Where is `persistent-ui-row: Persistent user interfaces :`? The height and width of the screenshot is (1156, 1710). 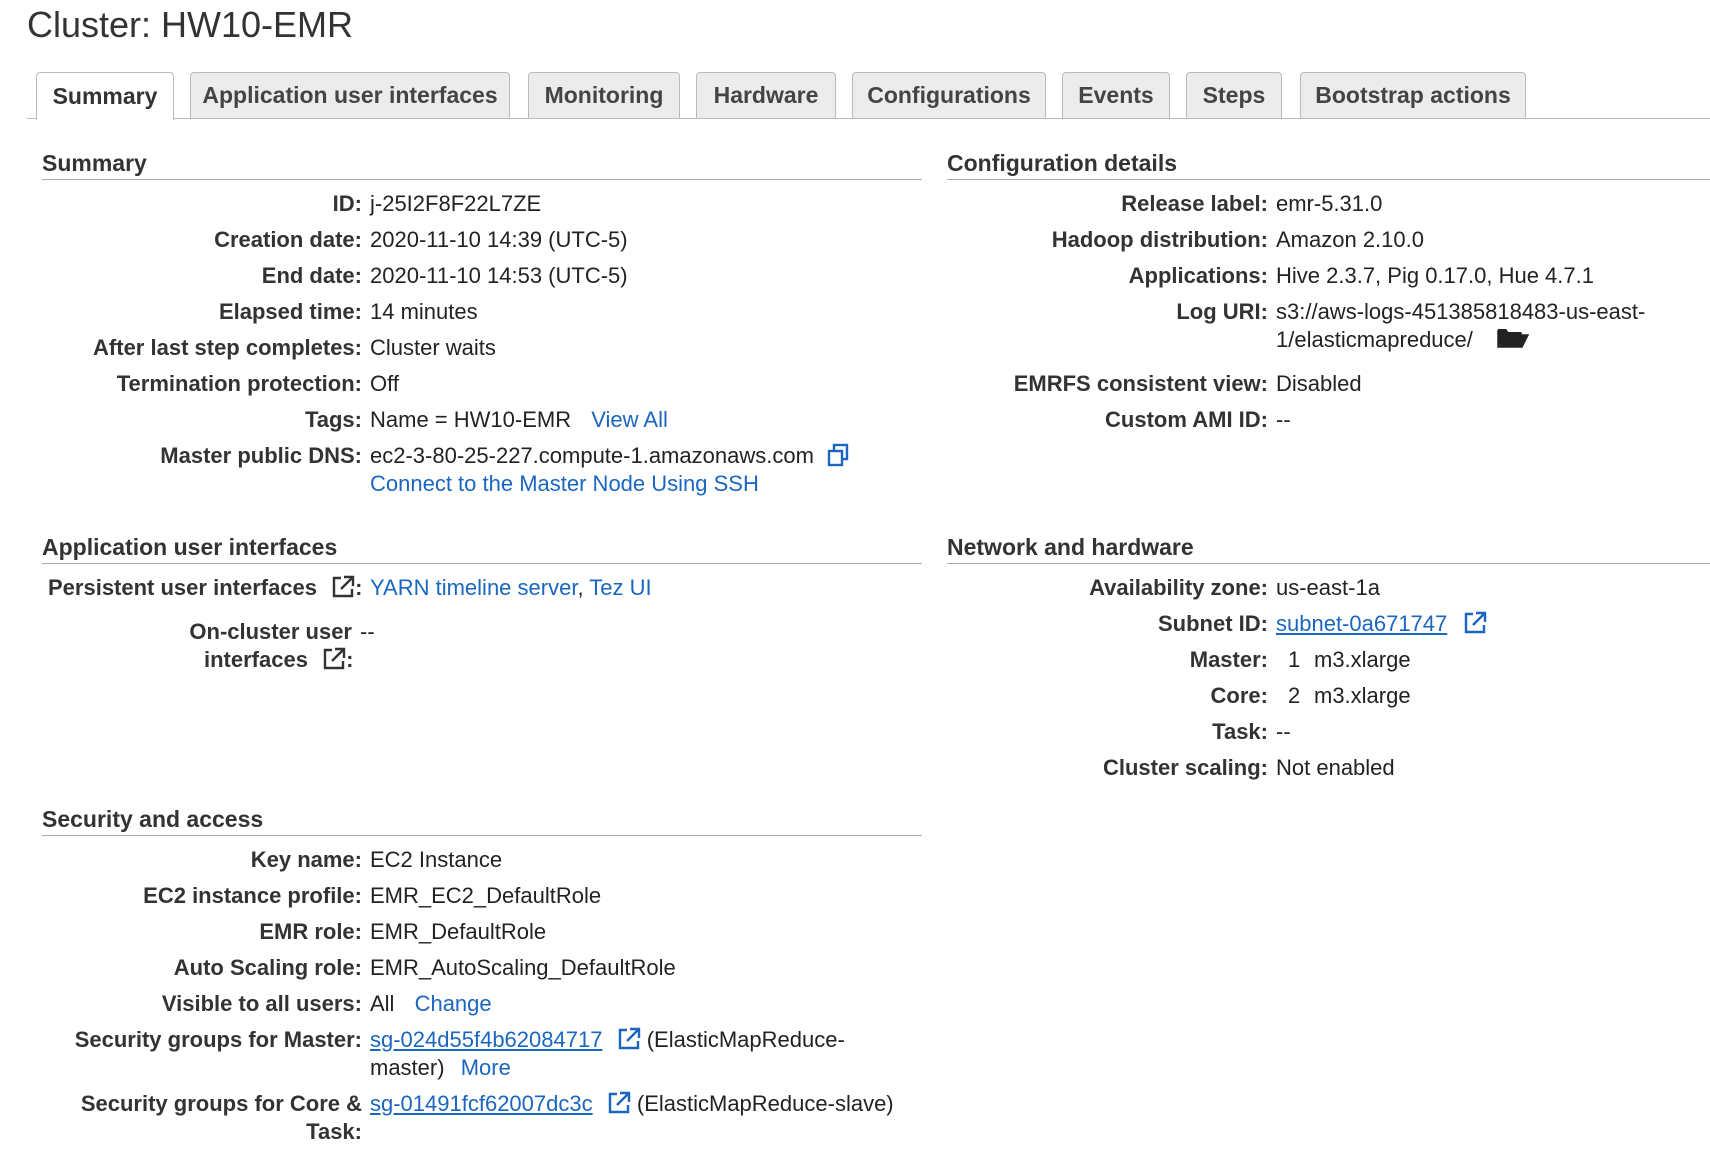
persistent-ui-row: Persistent user interfaces : is located at coordinates (205, 590).